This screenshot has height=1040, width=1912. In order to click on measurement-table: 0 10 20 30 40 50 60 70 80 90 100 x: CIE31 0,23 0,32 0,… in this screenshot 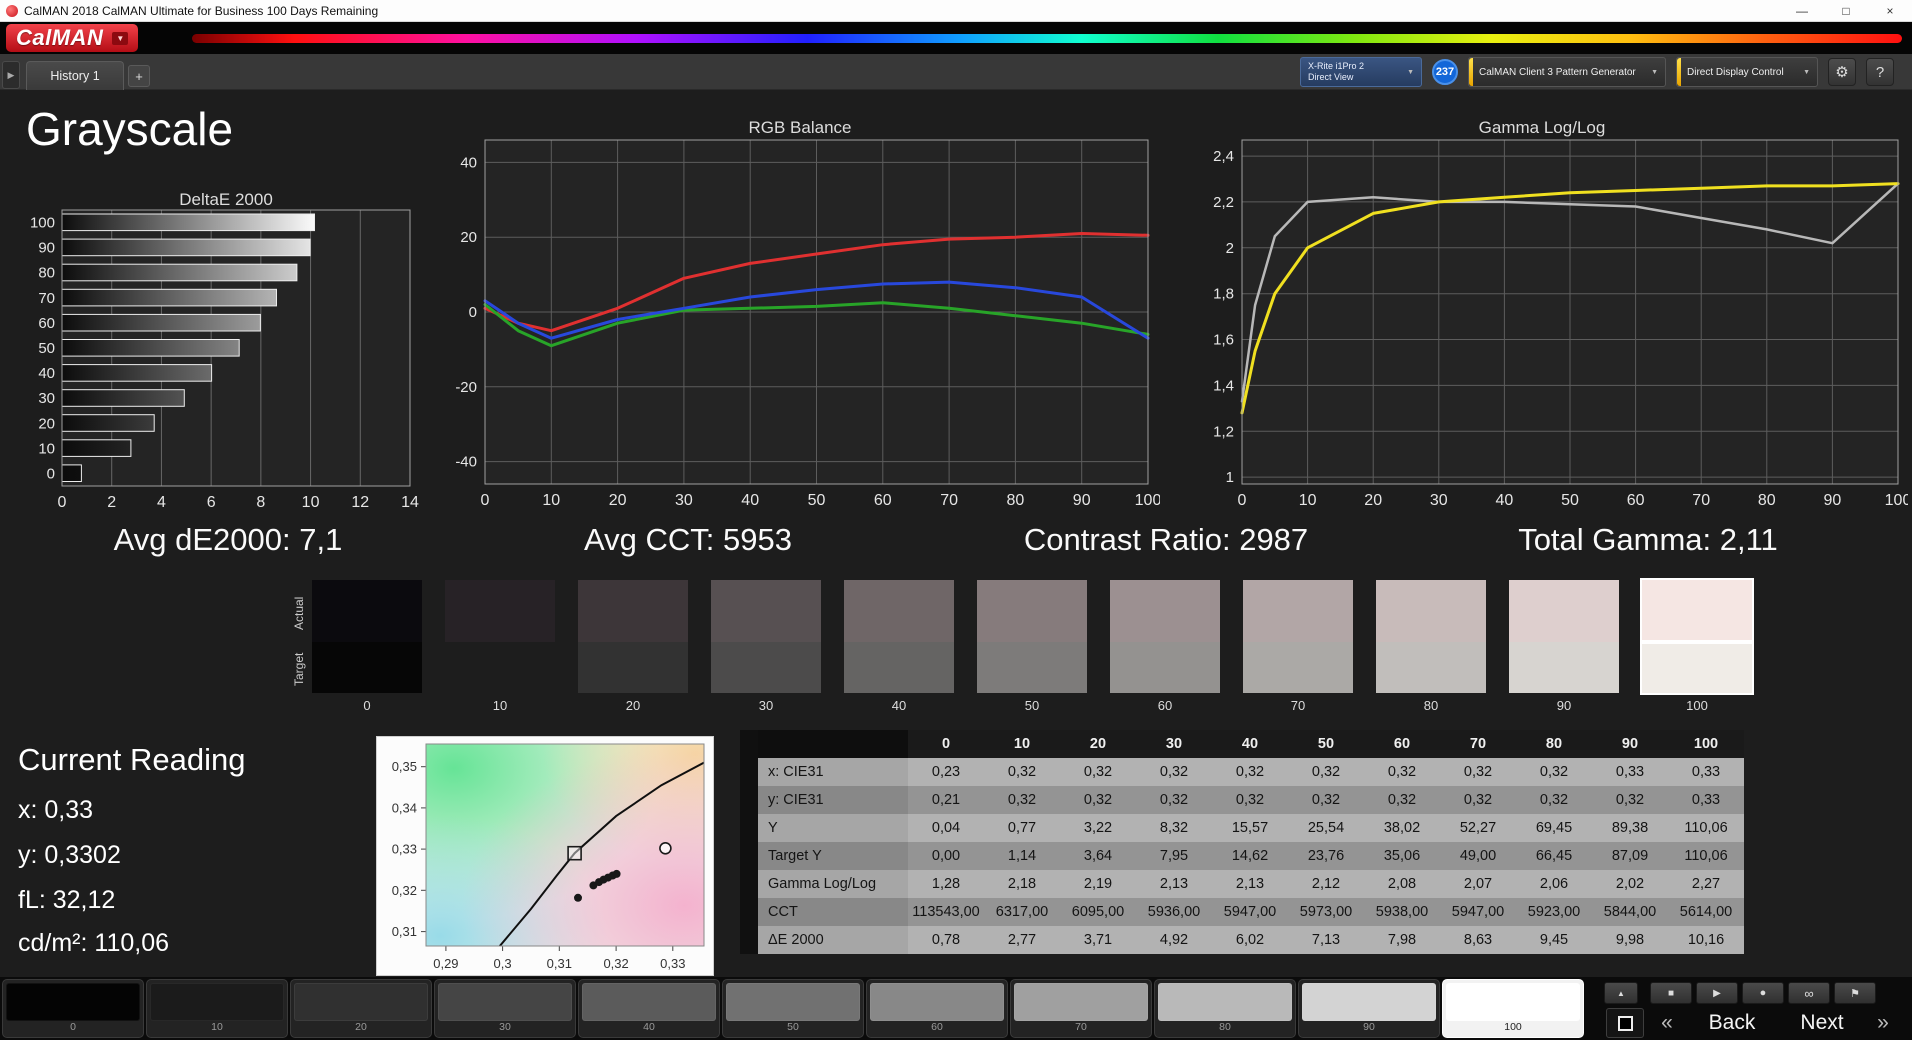, I will do `click(1251, 842)`.